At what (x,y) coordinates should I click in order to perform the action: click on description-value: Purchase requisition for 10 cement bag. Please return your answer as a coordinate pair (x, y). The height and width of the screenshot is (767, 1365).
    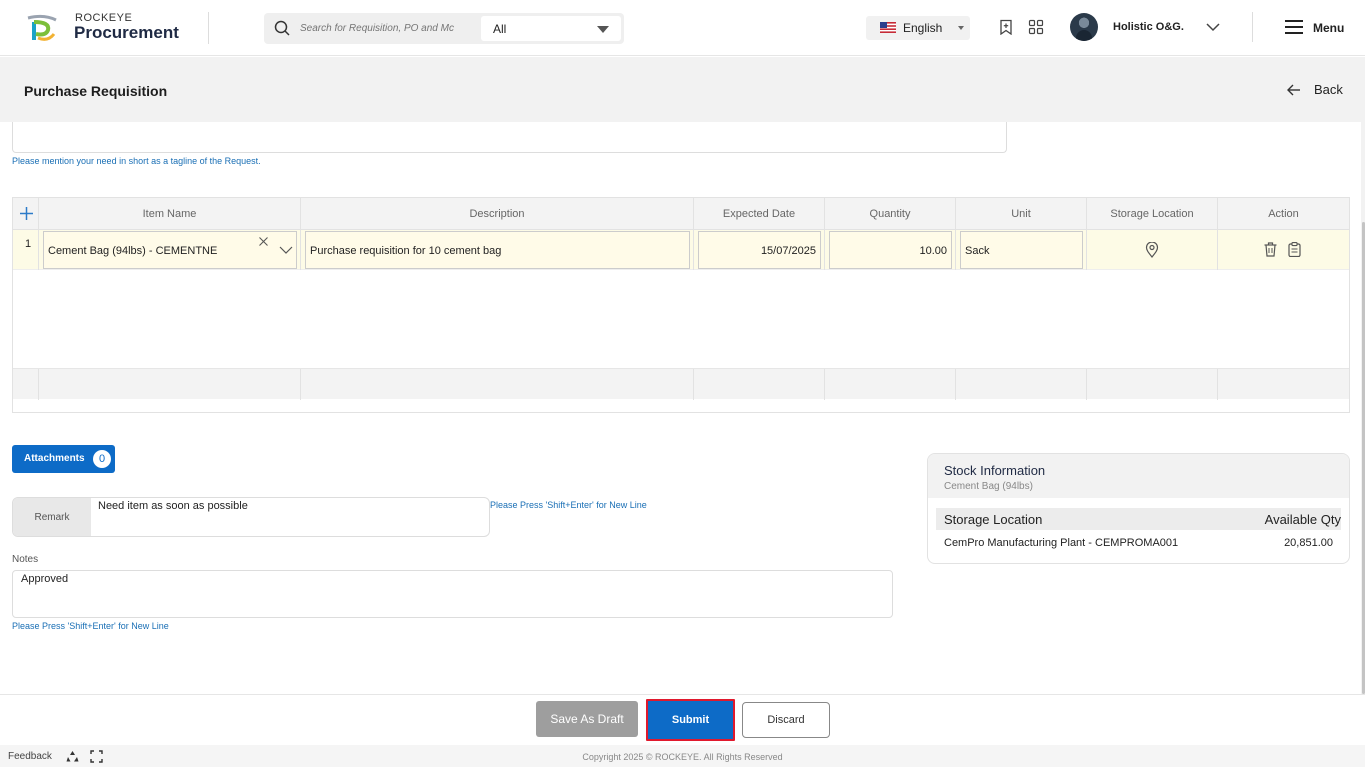
    Looking at the image, I should click on (406, 251).